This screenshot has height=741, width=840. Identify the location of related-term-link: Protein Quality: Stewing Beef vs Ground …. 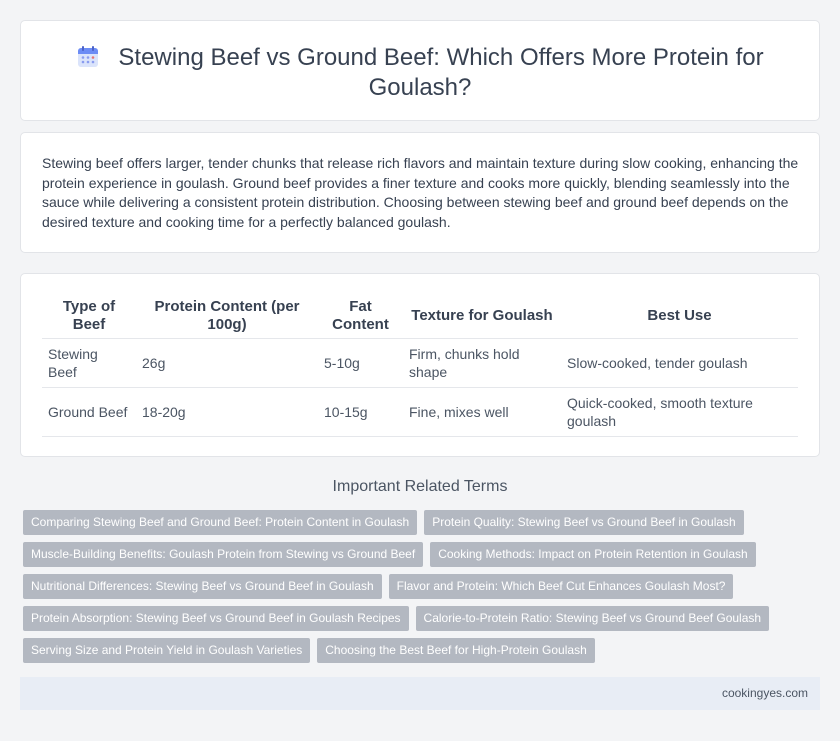
(584, 522).